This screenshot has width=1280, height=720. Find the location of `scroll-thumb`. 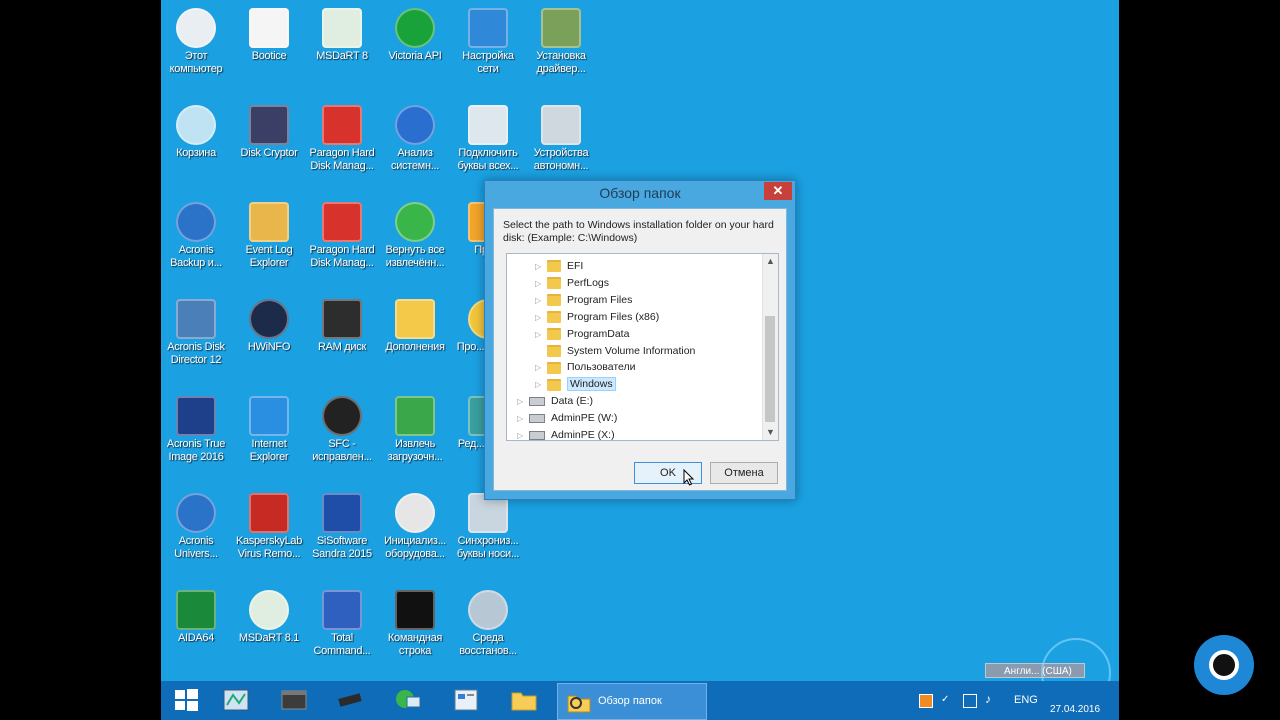

scroll-thumb is located at coordinates (770, 369).